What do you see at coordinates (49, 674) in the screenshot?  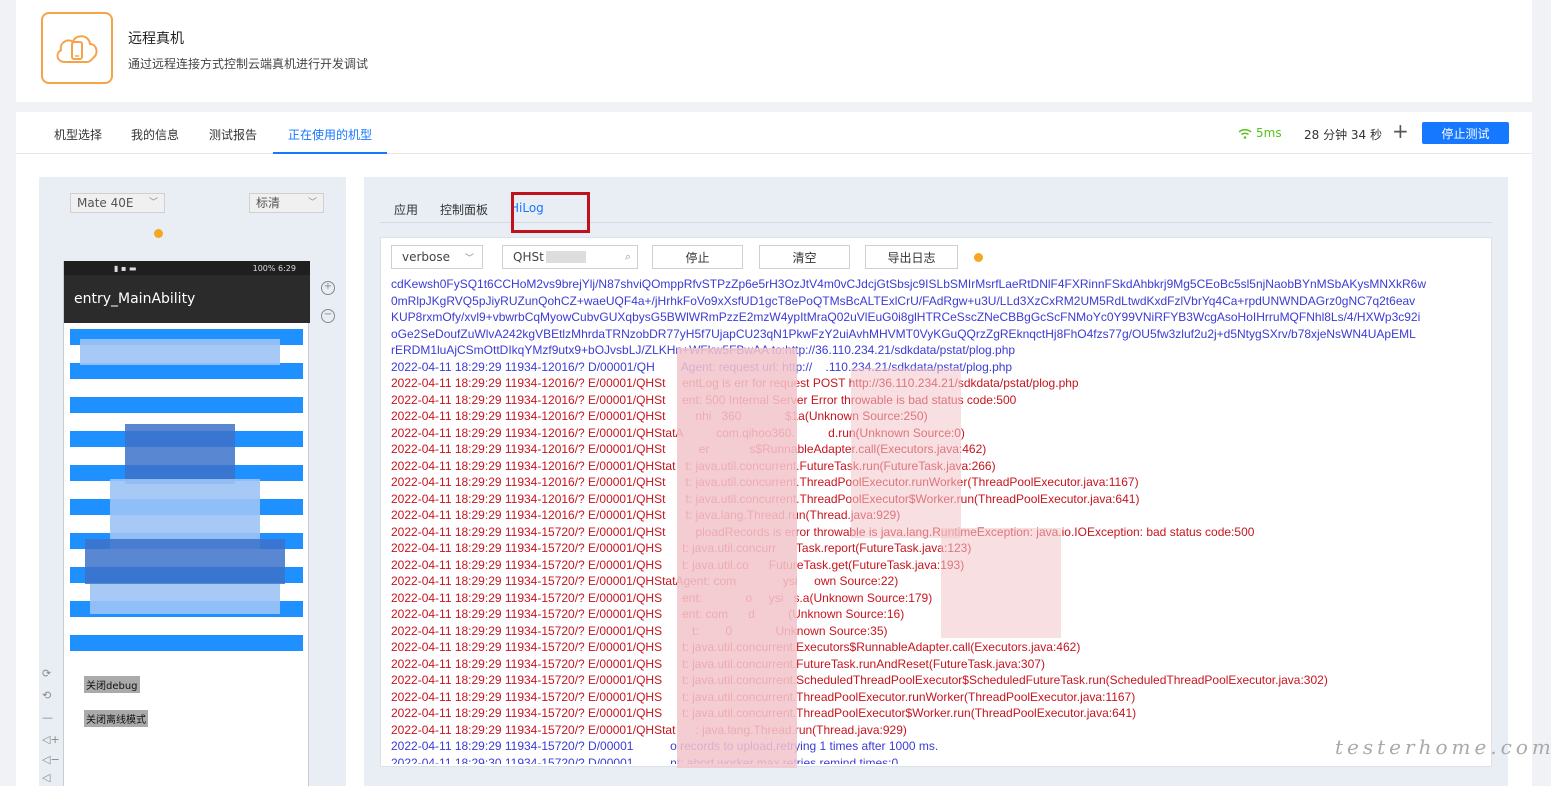 I see `rotate-icon: ⟳` at bounding box center [49, 674].